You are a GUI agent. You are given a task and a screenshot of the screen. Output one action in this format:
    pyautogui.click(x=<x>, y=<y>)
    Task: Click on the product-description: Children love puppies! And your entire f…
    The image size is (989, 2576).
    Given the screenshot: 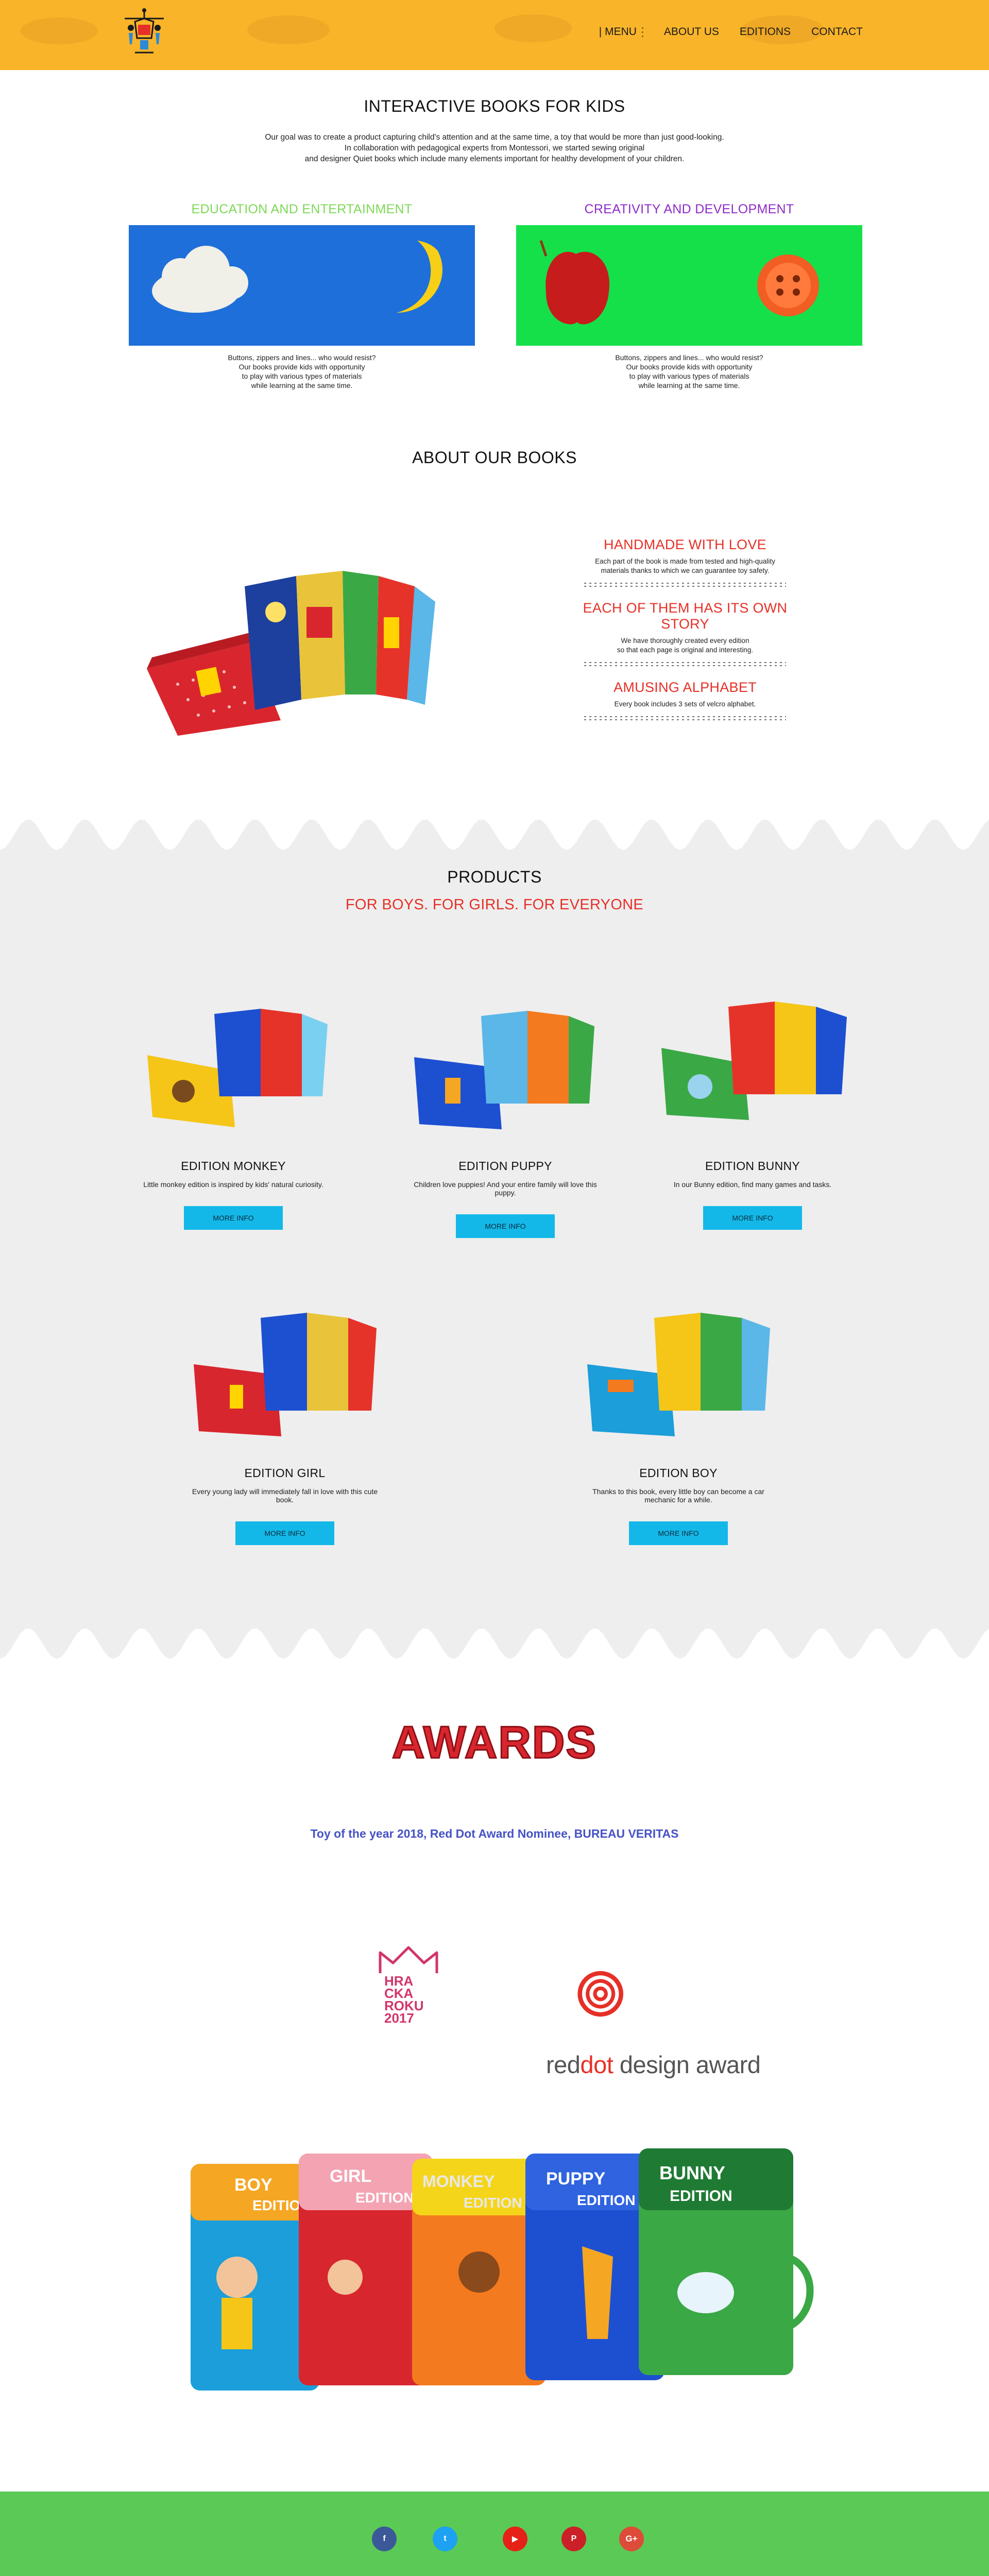 What is the action you would take?
    pyautogui.click(x=505, y=1188)
    